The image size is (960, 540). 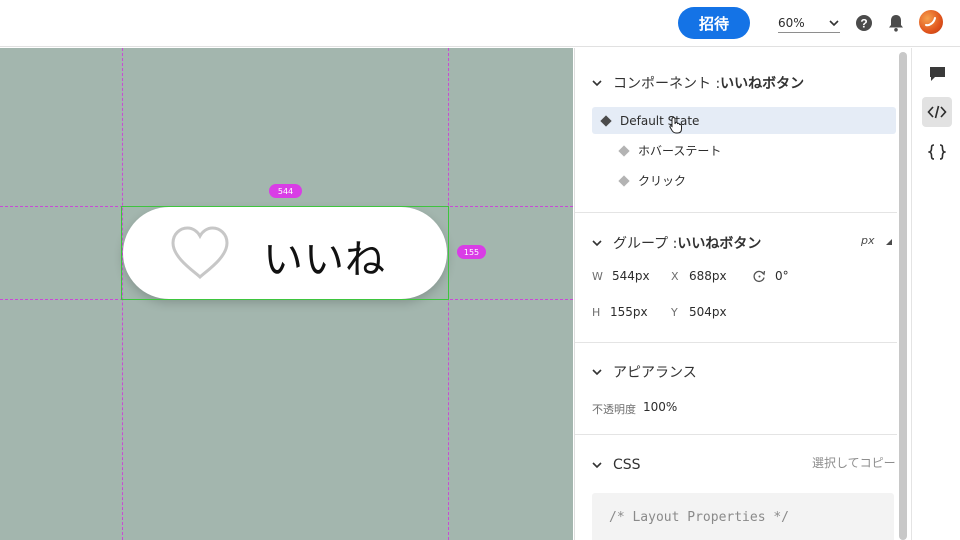 What do you see at coordinates (937, 152) in the screenshot?
I see `braces-icon` at bounding box center [937, 152].